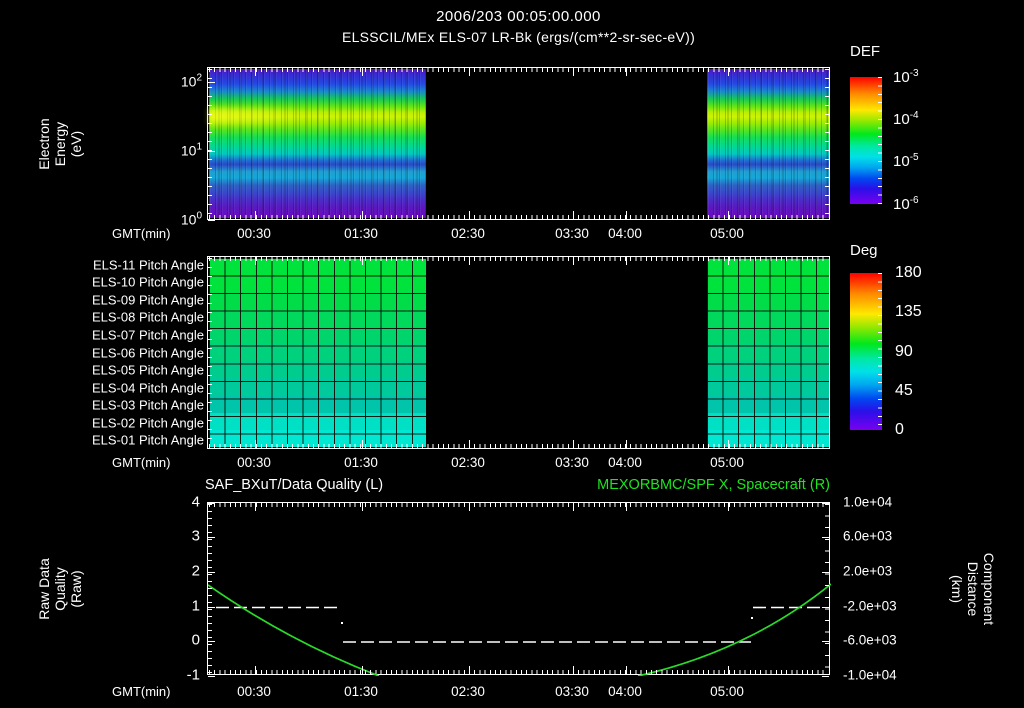  Describe the element at coordinates (908, 311) in the screenshot. I see `deg-colorbar-tick: 135` at that location.